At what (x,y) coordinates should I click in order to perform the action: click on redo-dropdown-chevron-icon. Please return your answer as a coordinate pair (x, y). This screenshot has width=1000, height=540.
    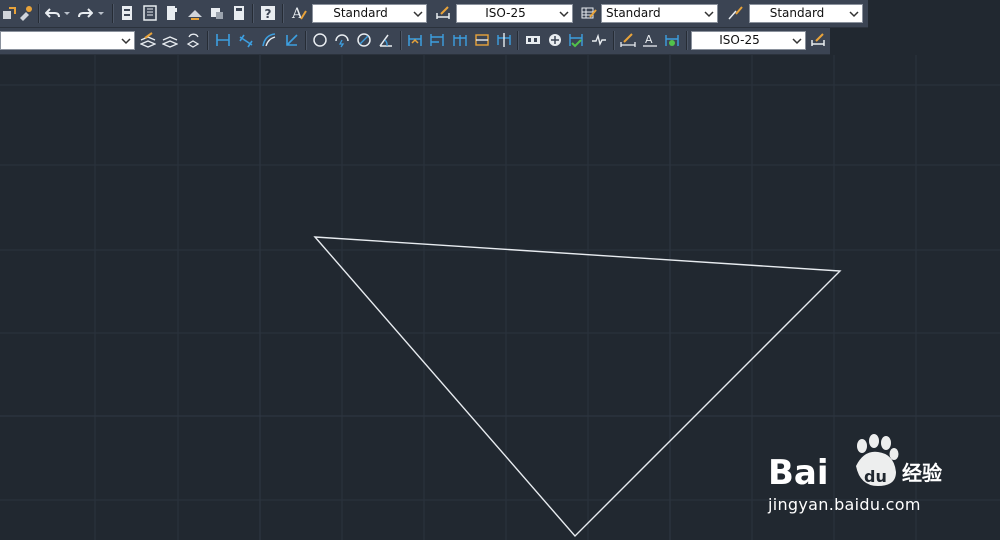
    Looking at the image, I should click on (101, 13).